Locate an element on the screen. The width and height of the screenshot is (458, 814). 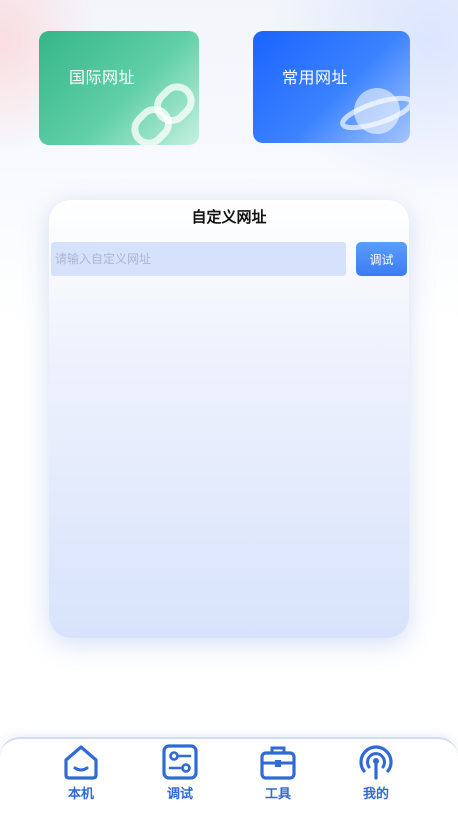
international-url-card: 国际网址 is located at coordinates (119, 88).